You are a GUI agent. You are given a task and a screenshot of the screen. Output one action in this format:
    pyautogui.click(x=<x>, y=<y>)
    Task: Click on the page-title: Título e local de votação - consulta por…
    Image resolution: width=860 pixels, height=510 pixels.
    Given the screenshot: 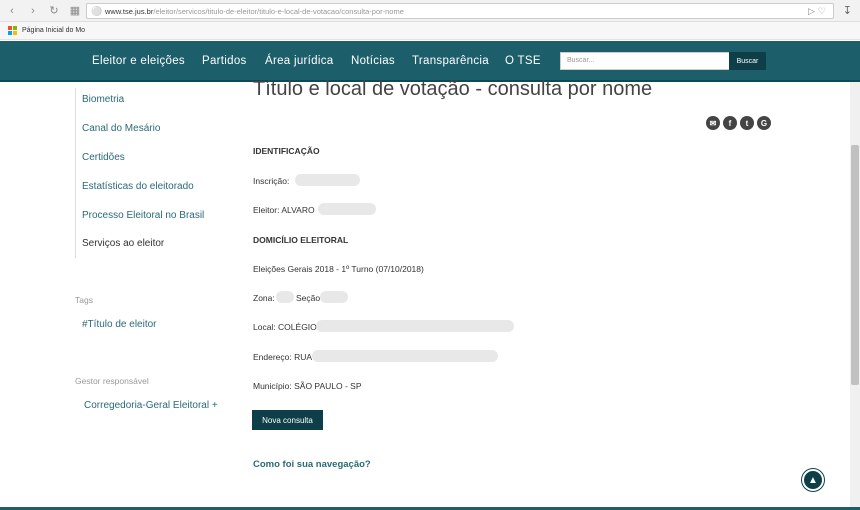 What is the action you would take?
    pyautogui.click(x=453, y=89)
    